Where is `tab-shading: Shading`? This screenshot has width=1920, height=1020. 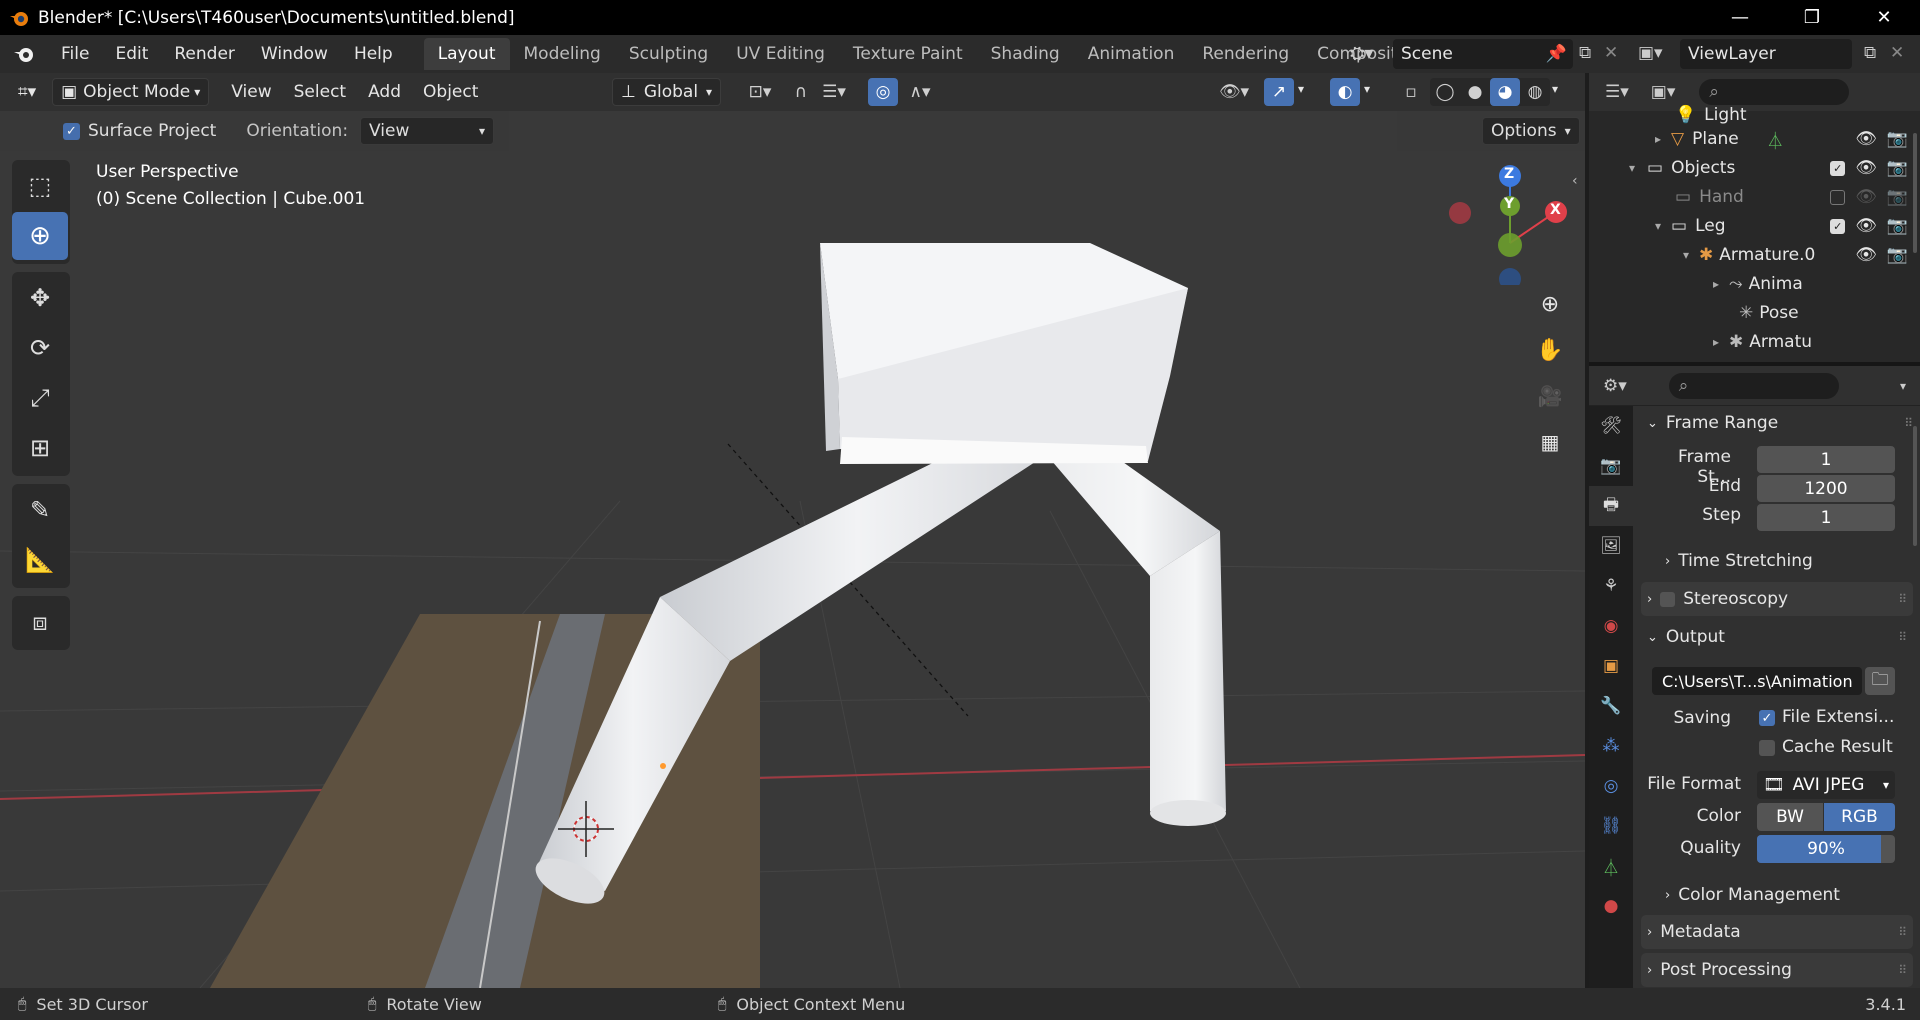
tab-shading: Shading is located at coordinates (1025, 54).